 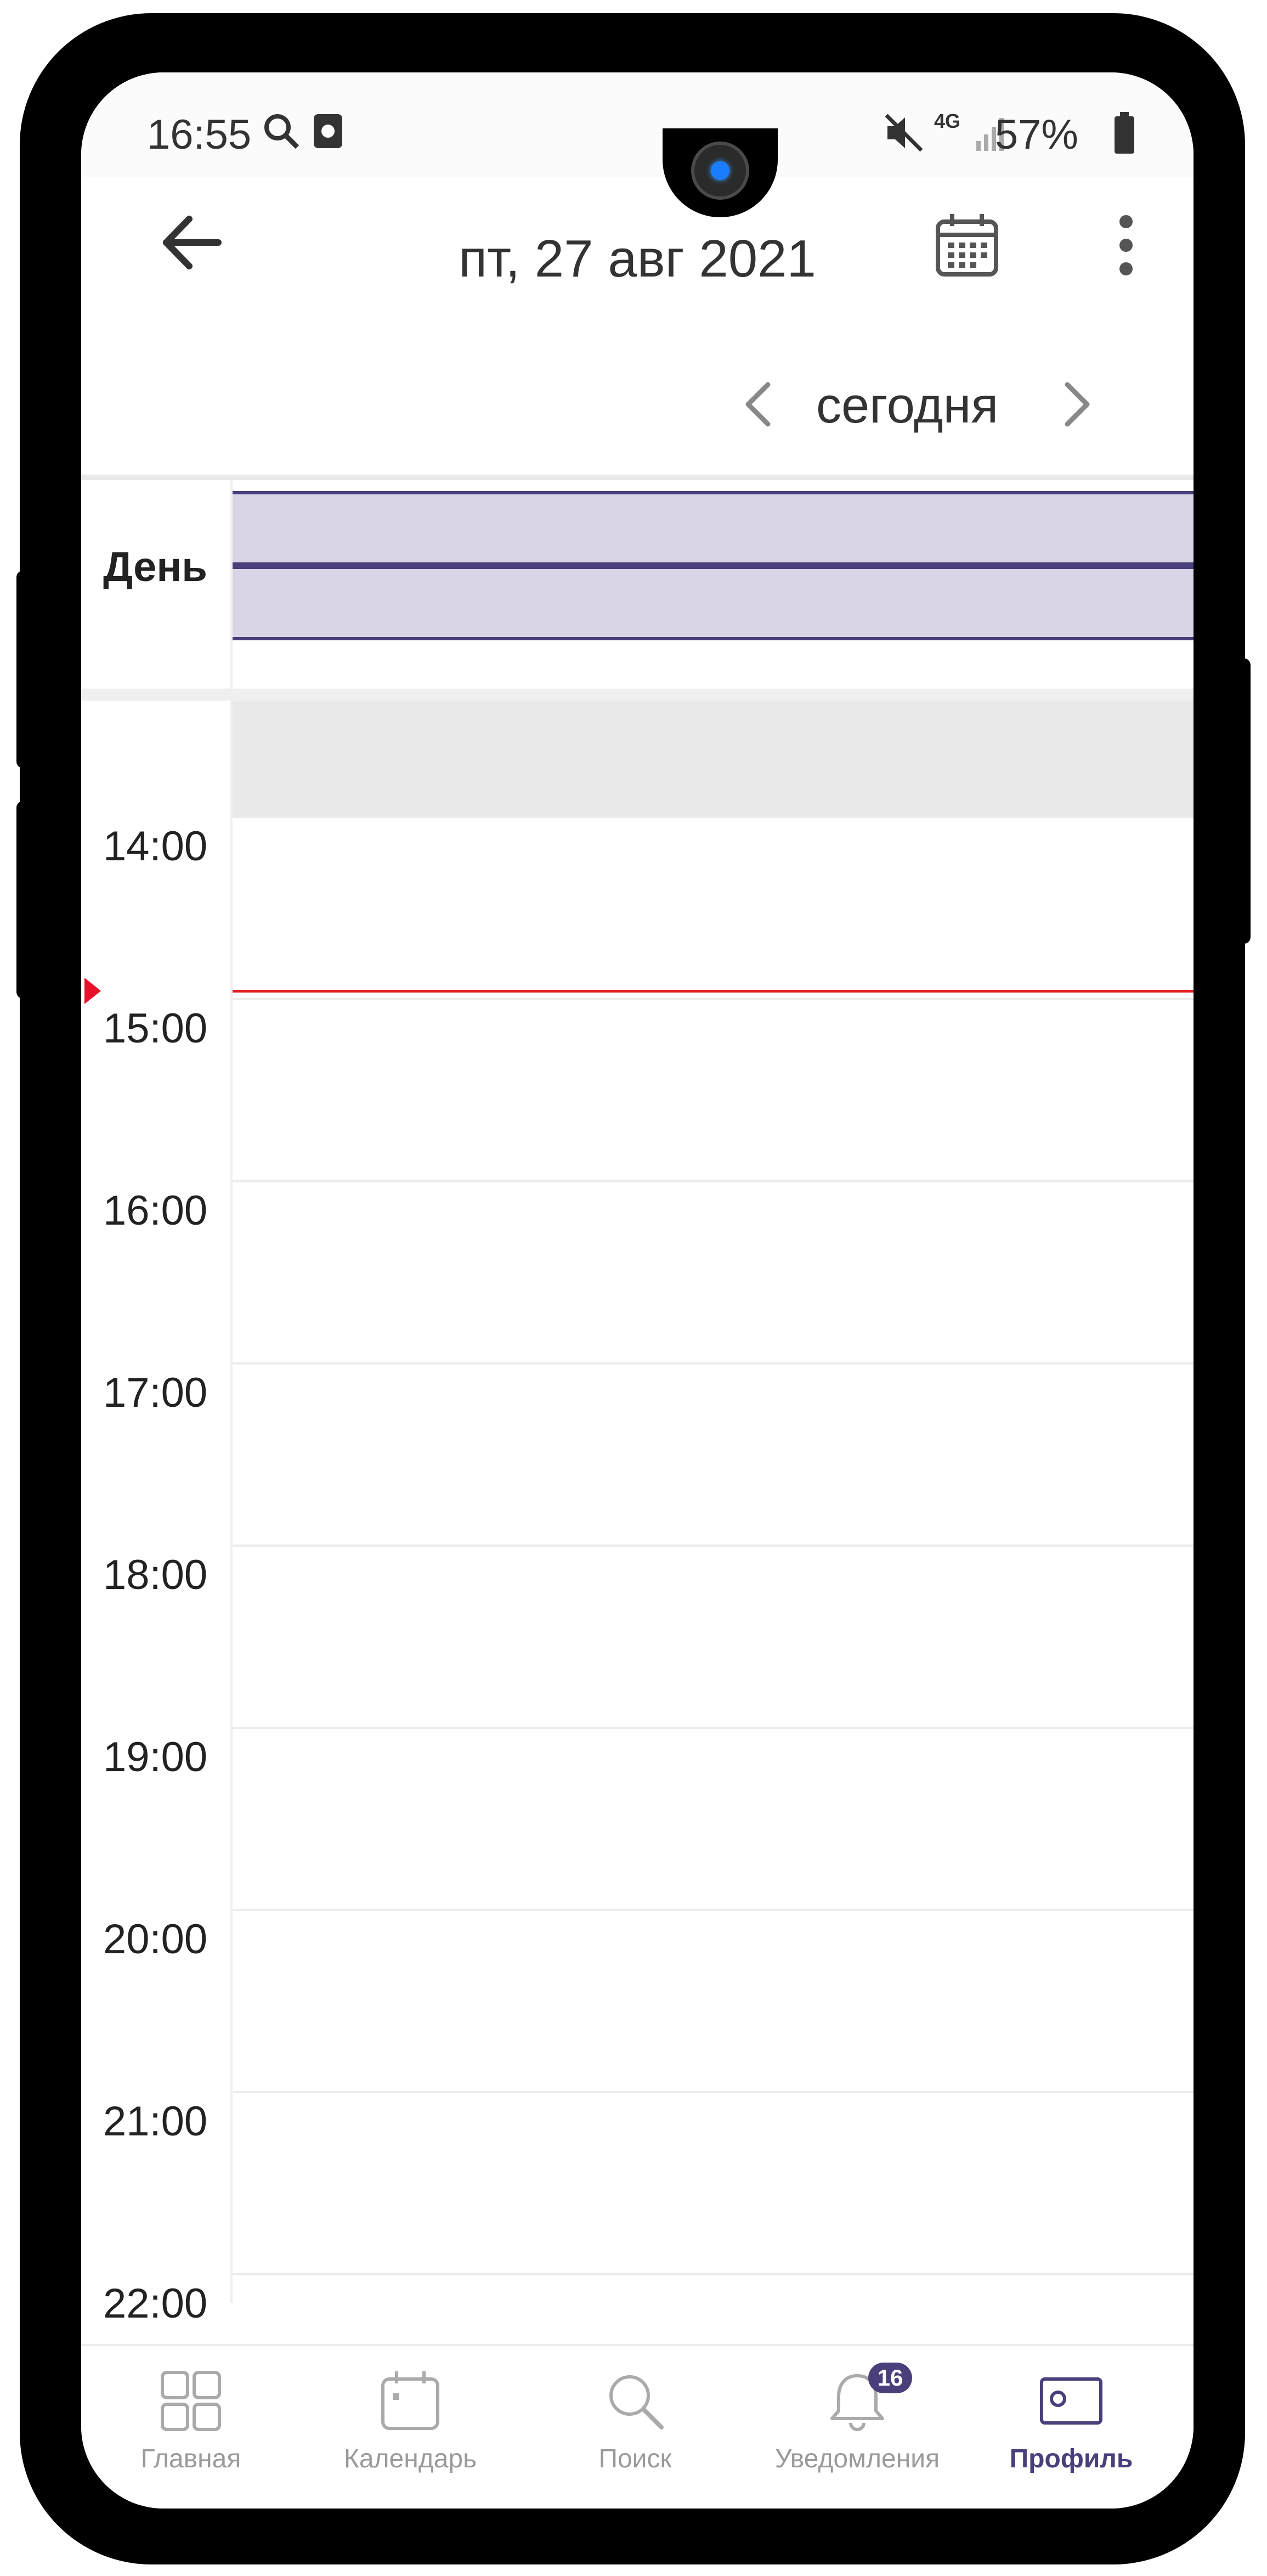 I want to click on tab-label: Поиск, so click(x=635, y=2458).